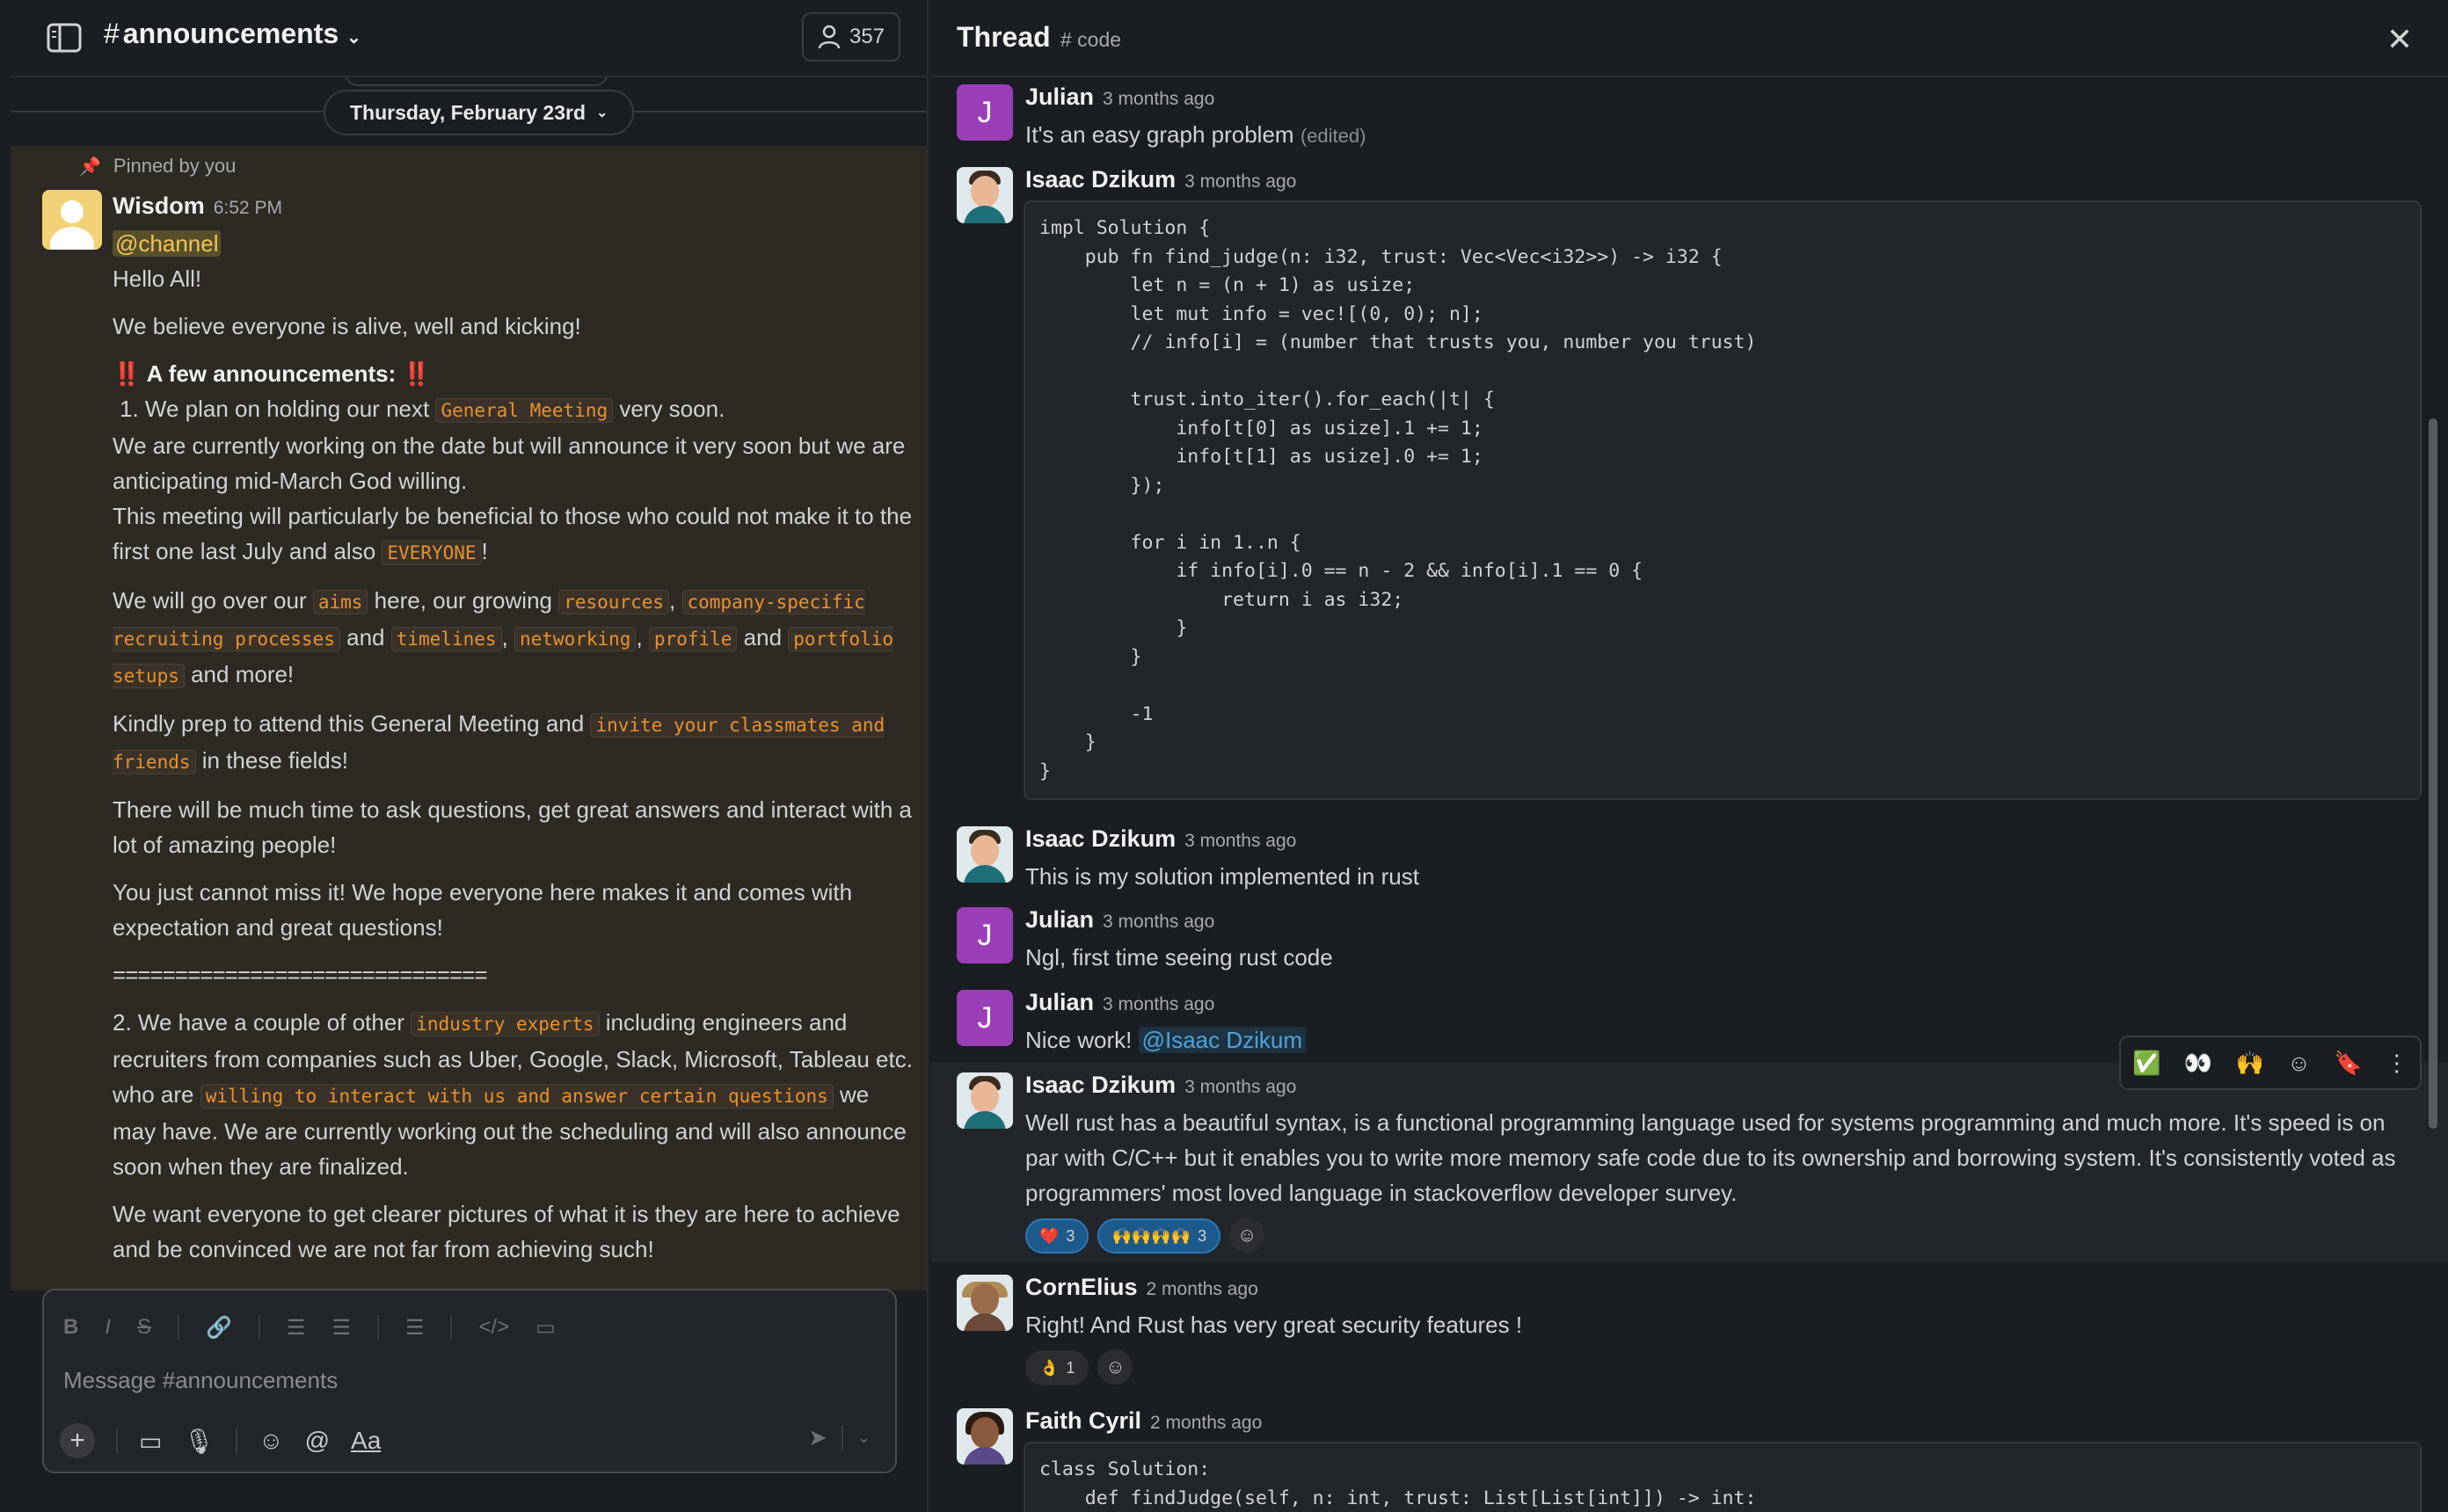 This screenshot has width=2448, height=1512. What do you see at coordinates (1333, 136) in the screenshot?
I see `edited-label: (edited)` at bounding box center [1333, 136].